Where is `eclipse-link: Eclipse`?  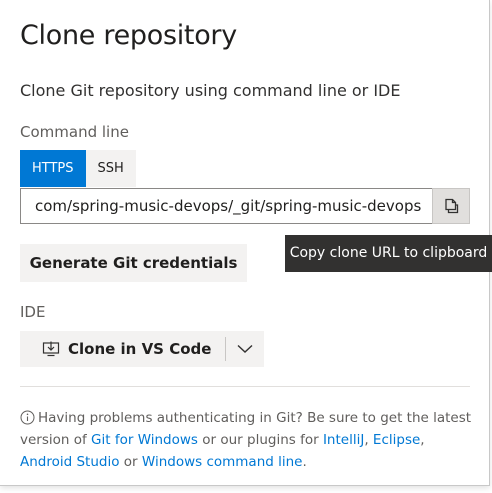
eclipse-link: Eclipse is located at coordinates (396, 440).